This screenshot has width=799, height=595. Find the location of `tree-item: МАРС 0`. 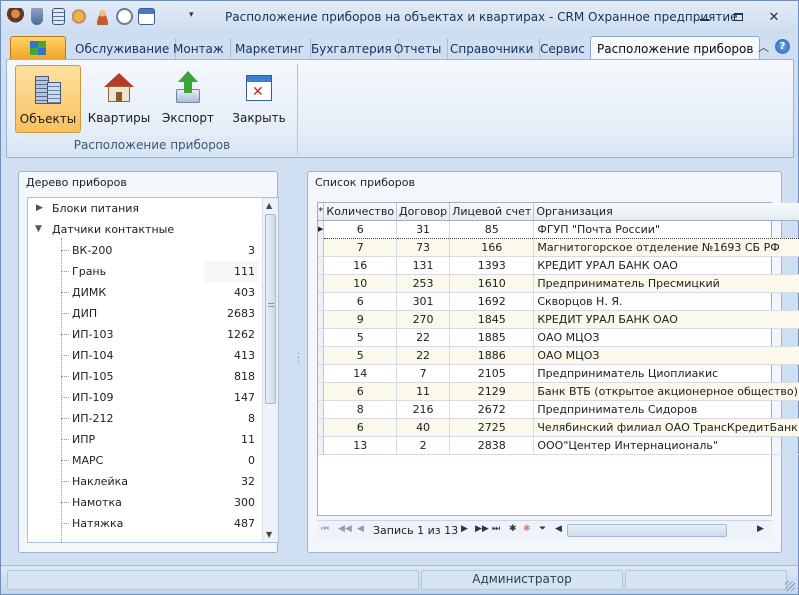

tree-item: МАРС 0 is located at coordinates (153, 460).